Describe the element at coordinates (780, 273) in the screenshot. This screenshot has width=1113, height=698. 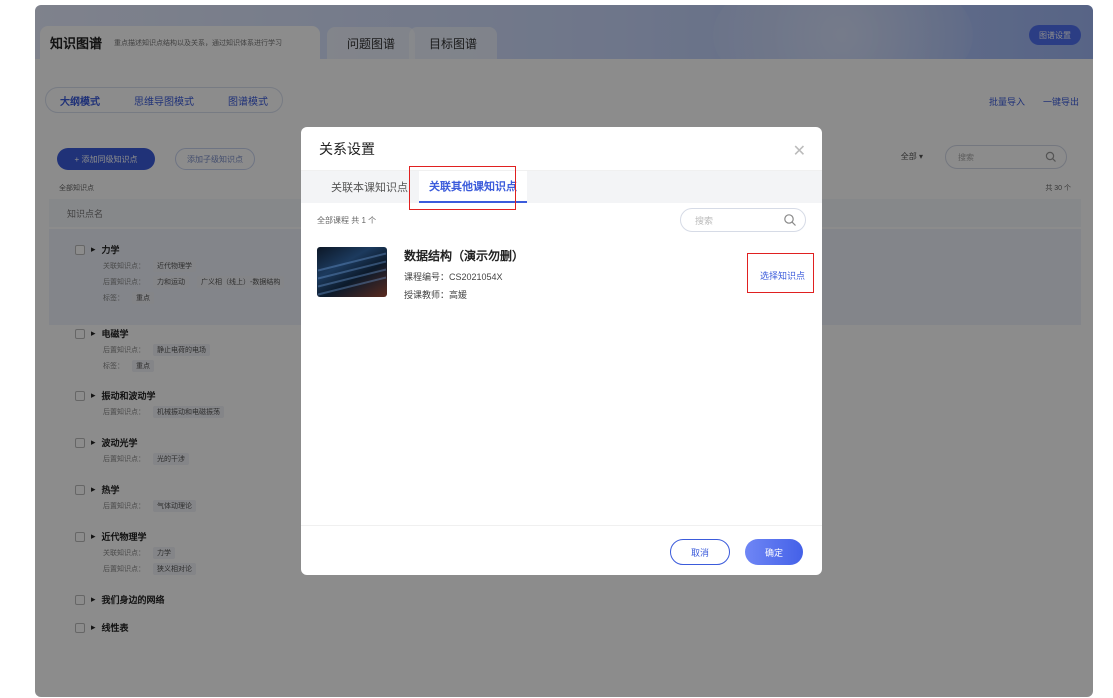
I see `annotation-highlight-link` at that location.